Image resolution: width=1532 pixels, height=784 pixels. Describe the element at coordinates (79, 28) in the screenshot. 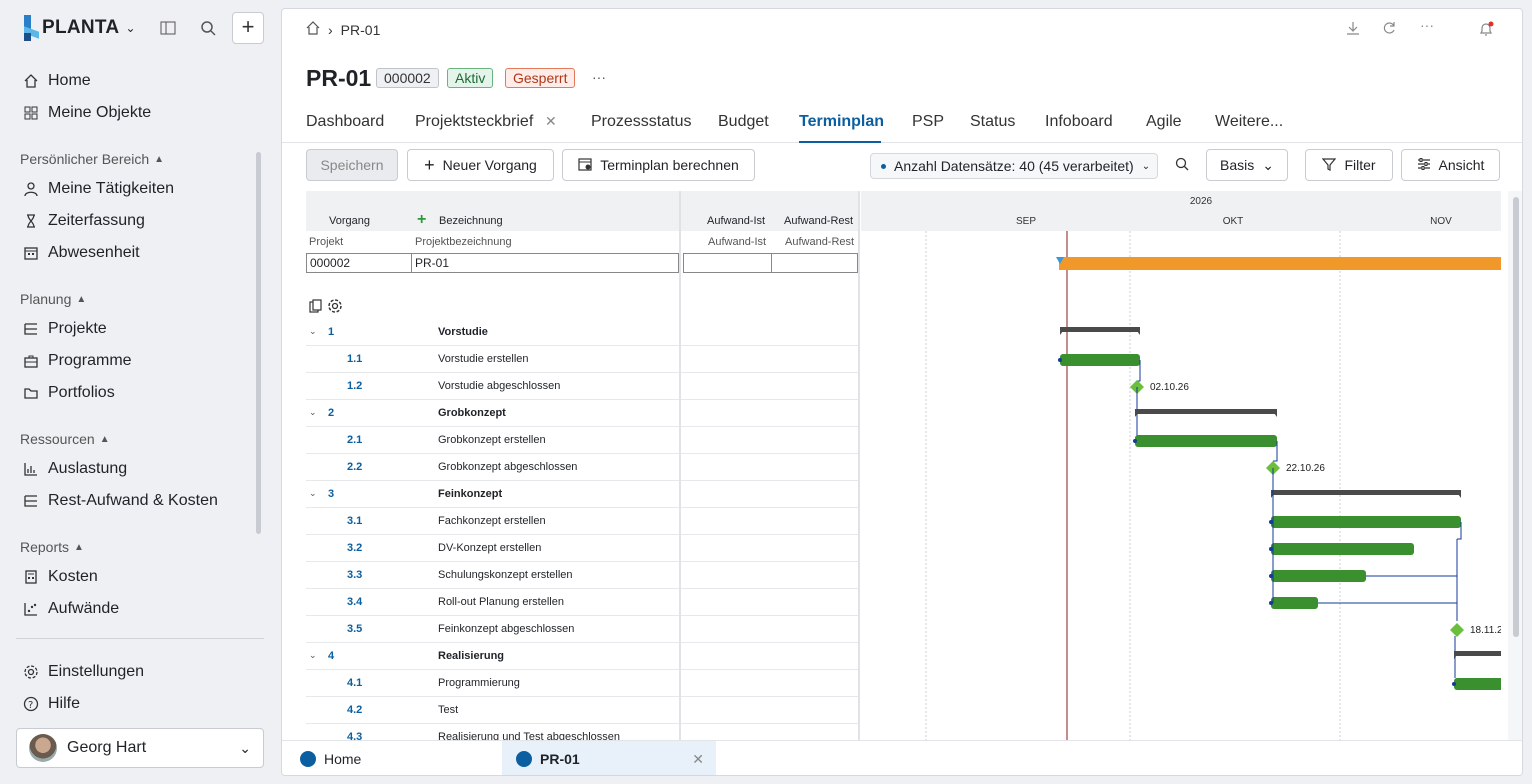

I see `planta-logo: PLANTA ⌄` at that location.